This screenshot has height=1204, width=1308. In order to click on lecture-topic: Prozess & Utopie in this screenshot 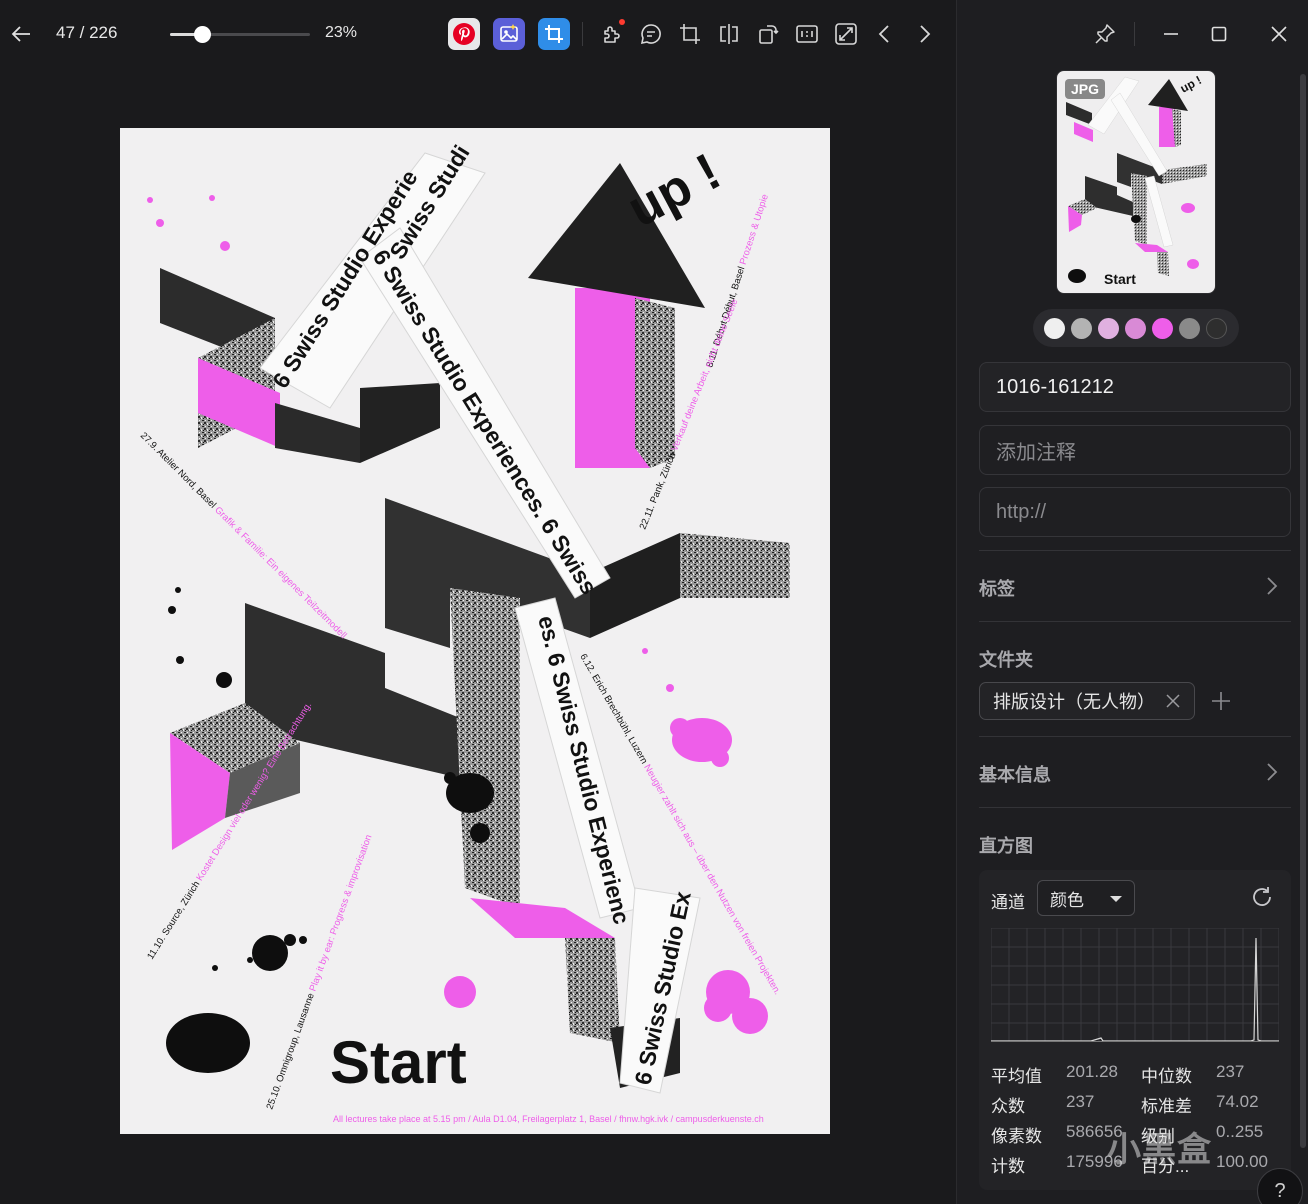, I will do `click(754, 229)`.